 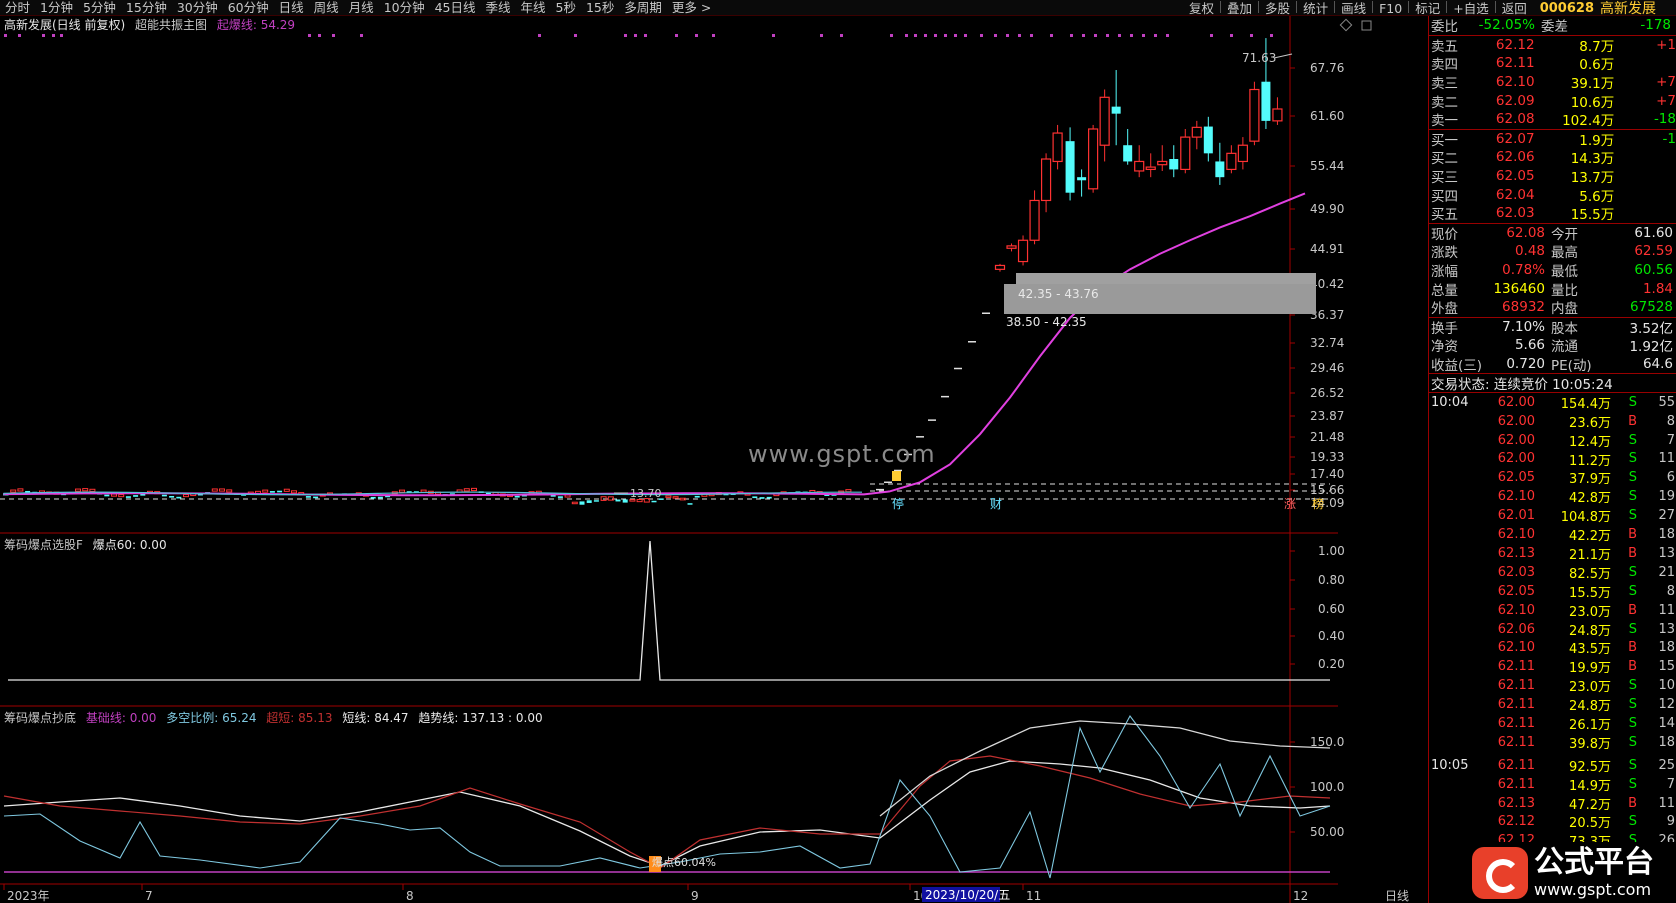 What do you see at coordinates (1444, 65) in the screenshot?
I see `asks-label: 卖四` at bounding box center [1444, 65].